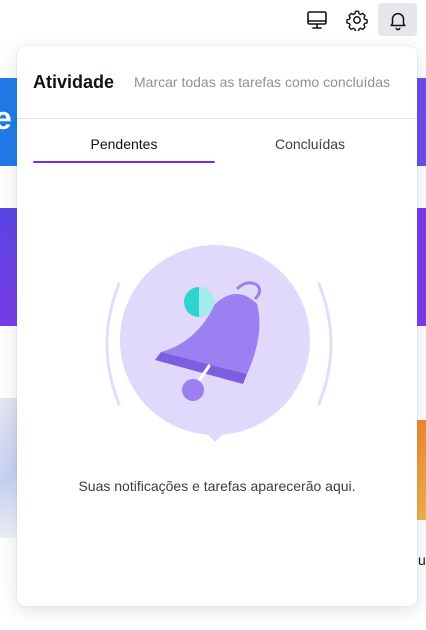 Image resolution: width=426 pixels, height=630 pixels. I want to click on bell-icon, so click(398, 20).